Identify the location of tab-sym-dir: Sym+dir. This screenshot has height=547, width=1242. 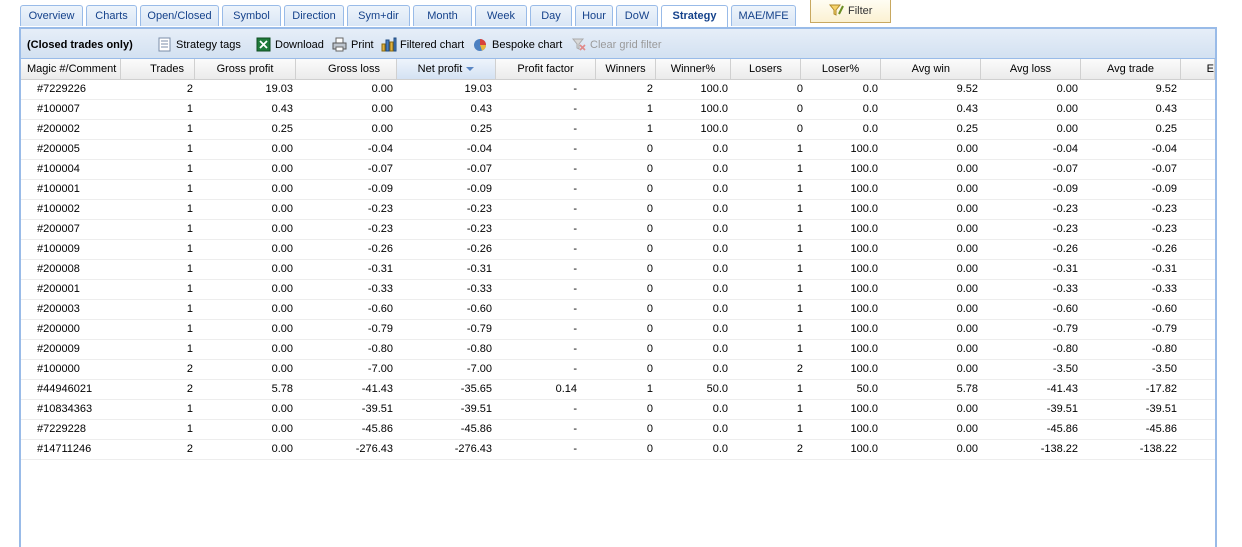
(378, 15).